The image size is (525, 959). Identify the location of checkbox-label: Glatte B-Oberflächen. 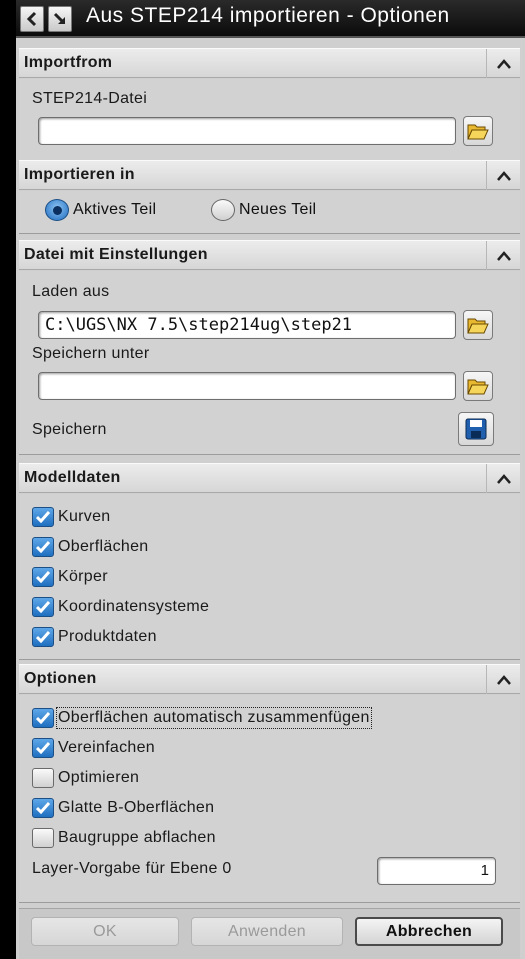
(136, 807).